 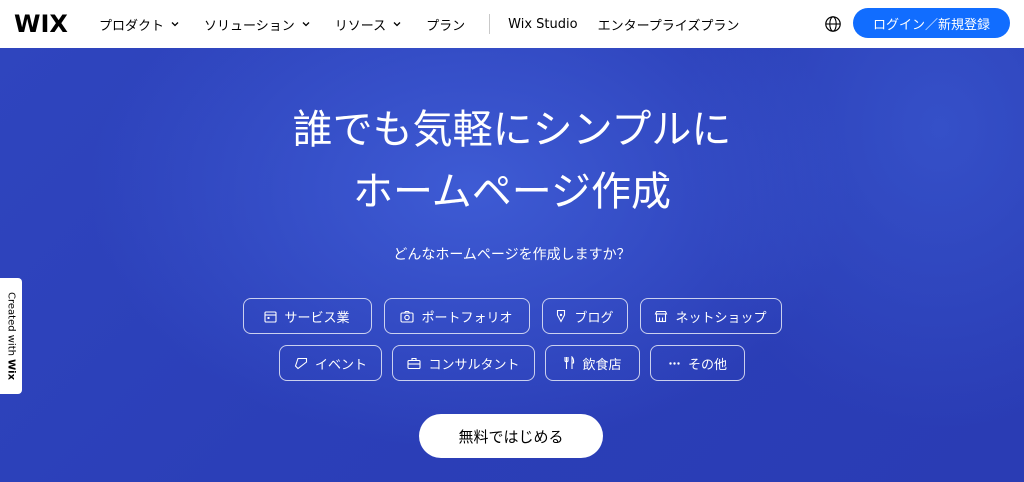 I want to click on headline-line-2: ホームページ作成, so click(x=512, y=192).